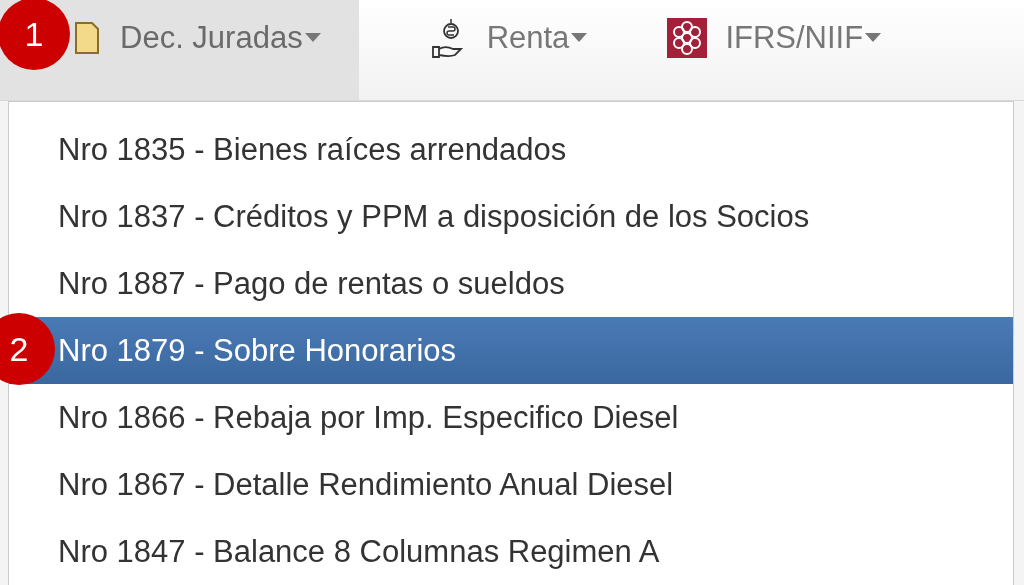 This screenshot has width=1024, height=585. What do you see at coordinates (511, 551) in the screenshot?
I see `dropdown-item: Nro 1847 - Balance 8 Columnas Regimen A` at bounding box center [511, 551].